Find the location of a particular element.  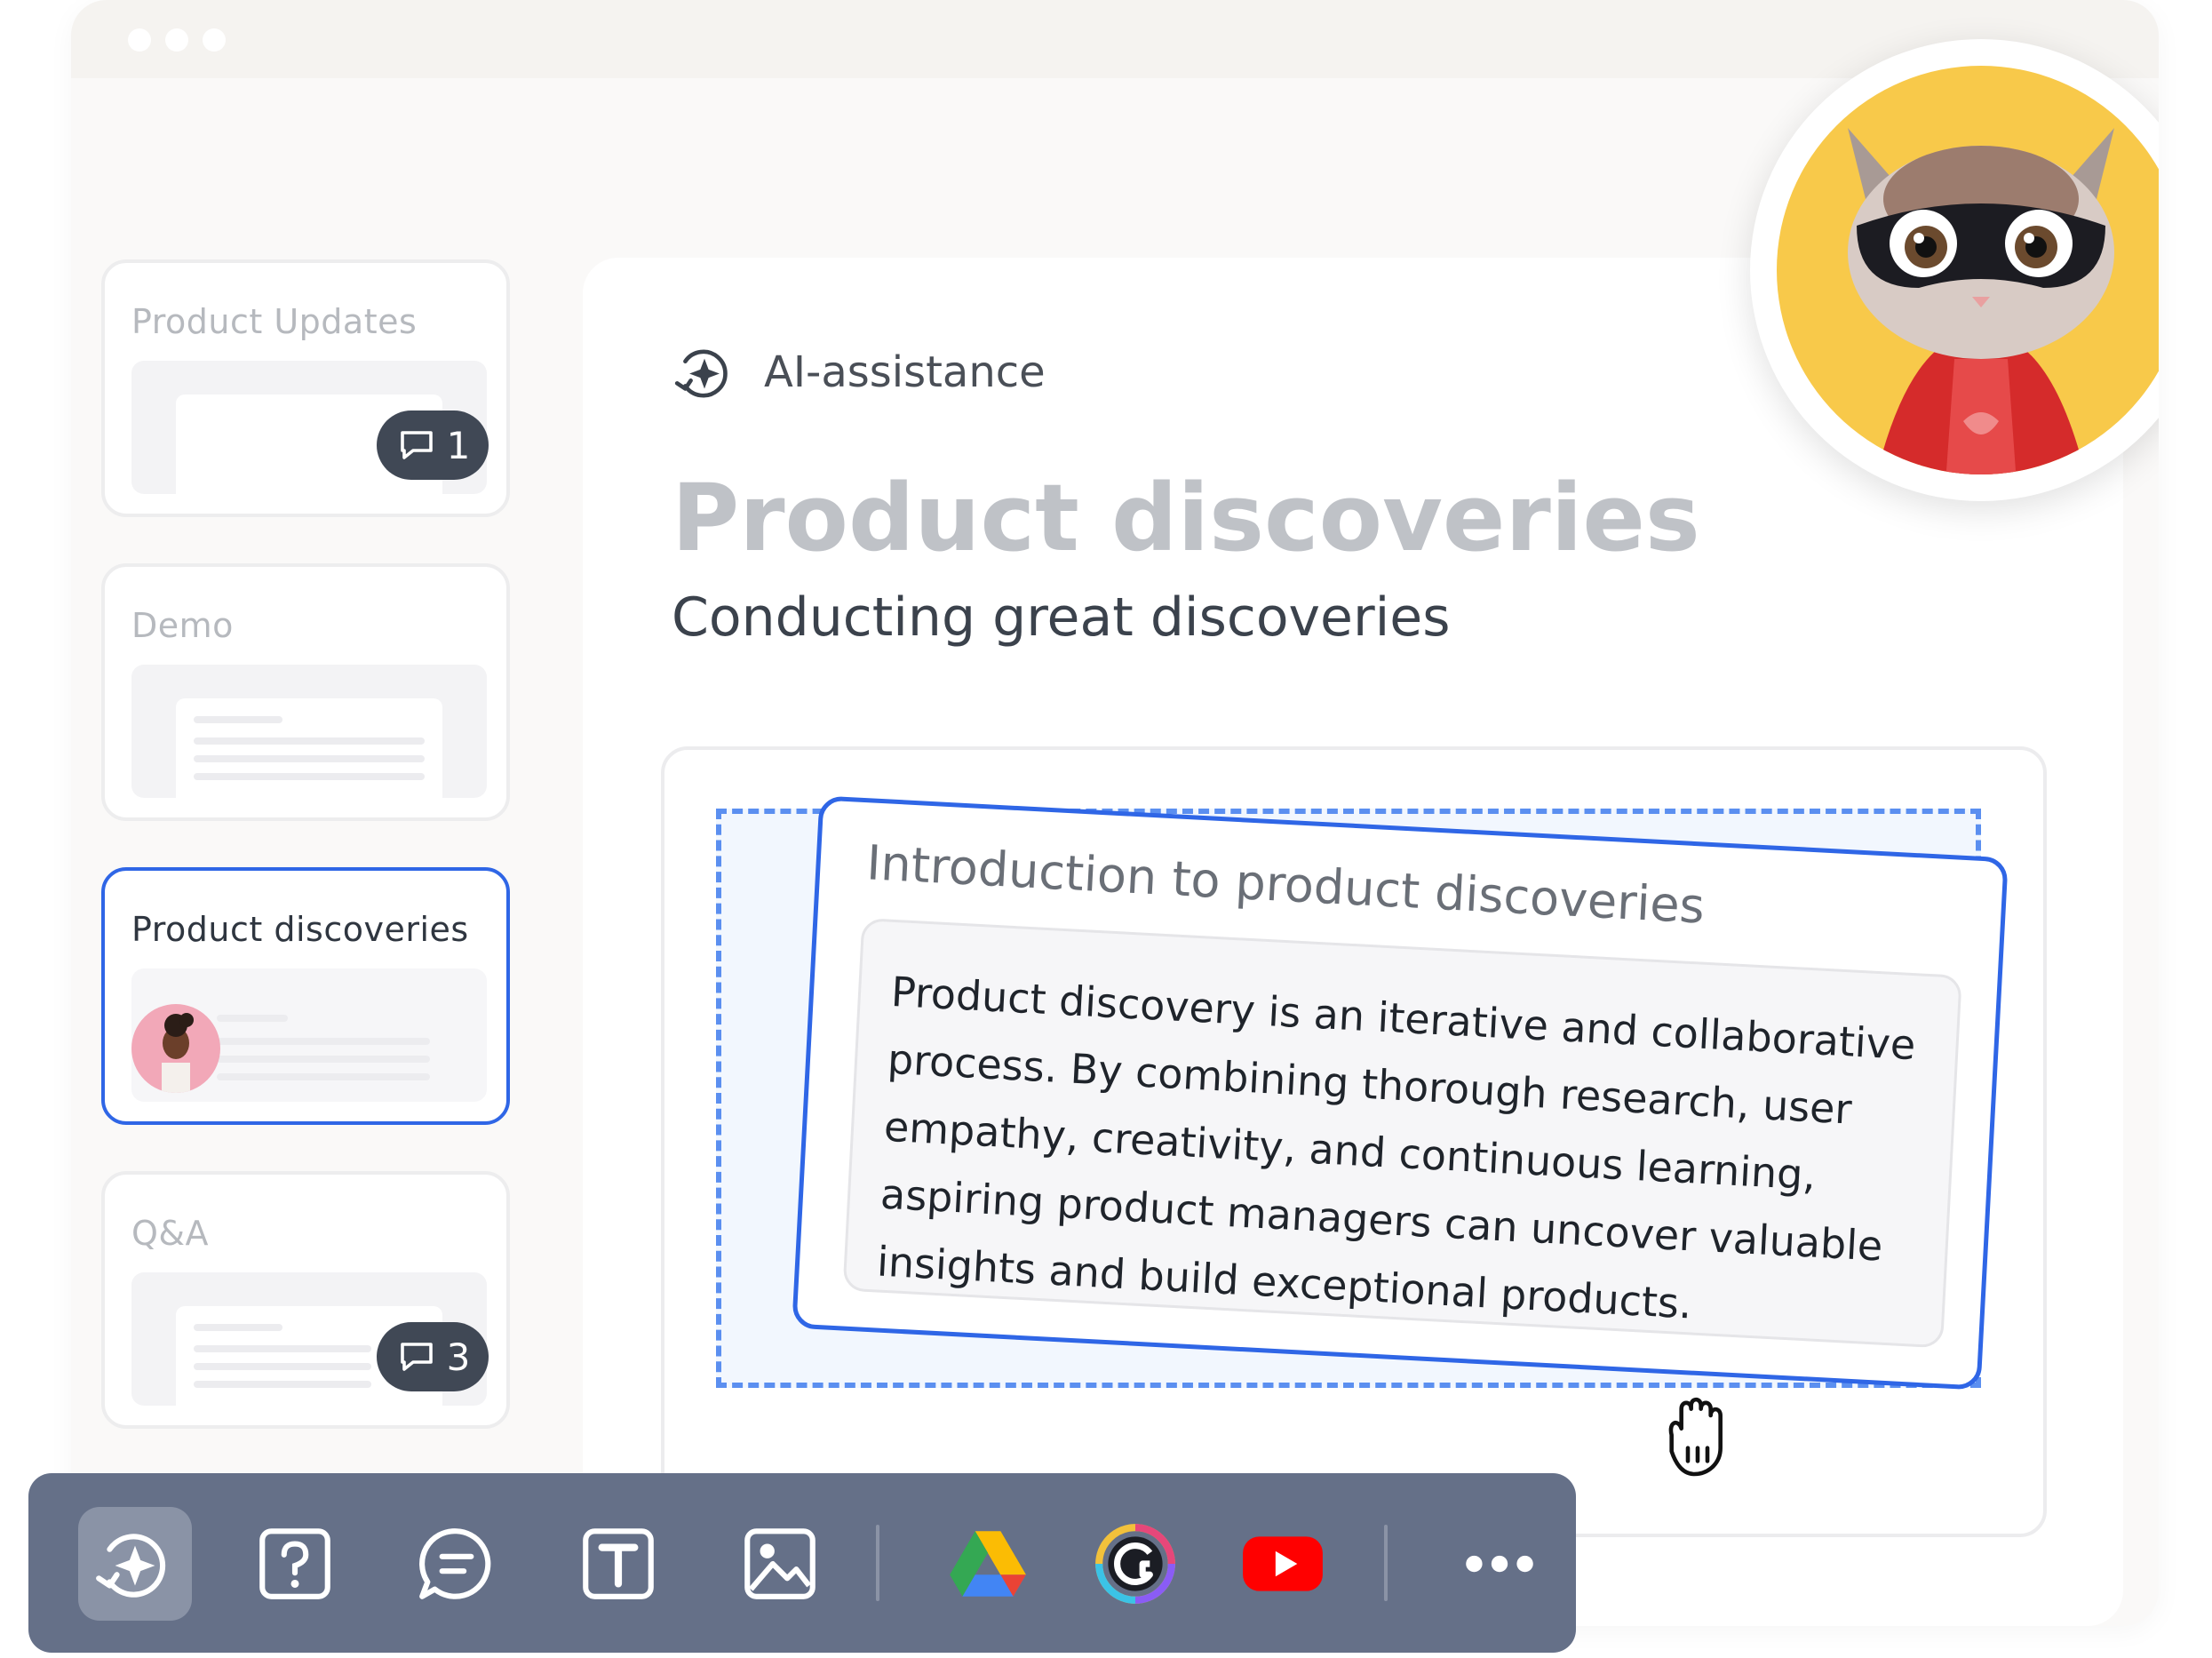

swirl-logo-icon is located at coordinates (1135, 1564).